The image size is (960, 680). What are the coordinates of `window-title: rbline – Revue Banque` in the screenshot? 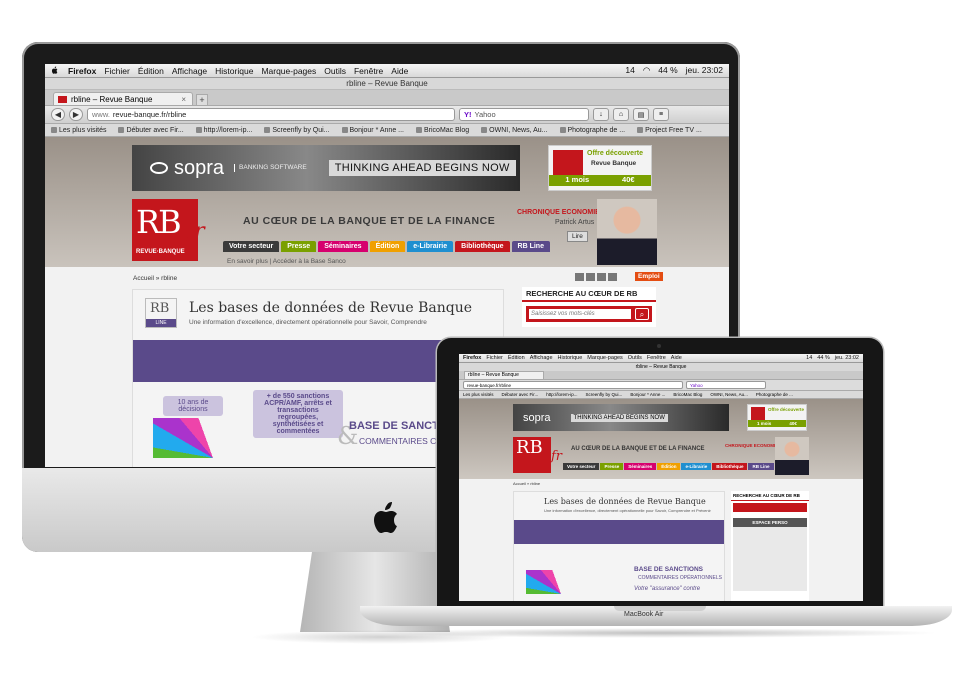 It's located at (387, 84).